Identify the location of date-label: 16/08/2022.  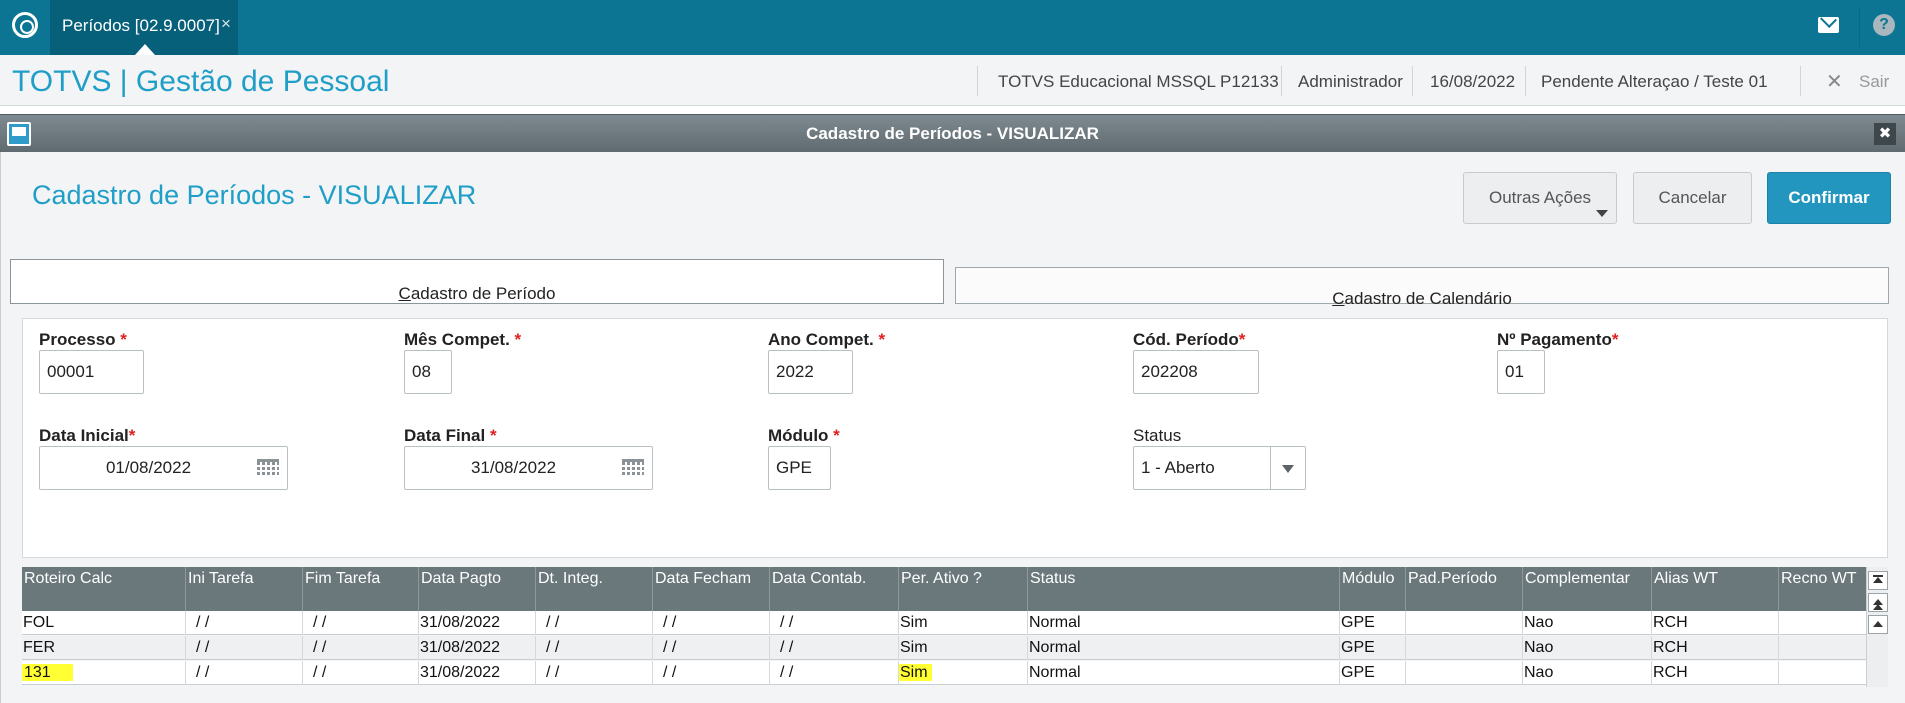
(1472, 82).